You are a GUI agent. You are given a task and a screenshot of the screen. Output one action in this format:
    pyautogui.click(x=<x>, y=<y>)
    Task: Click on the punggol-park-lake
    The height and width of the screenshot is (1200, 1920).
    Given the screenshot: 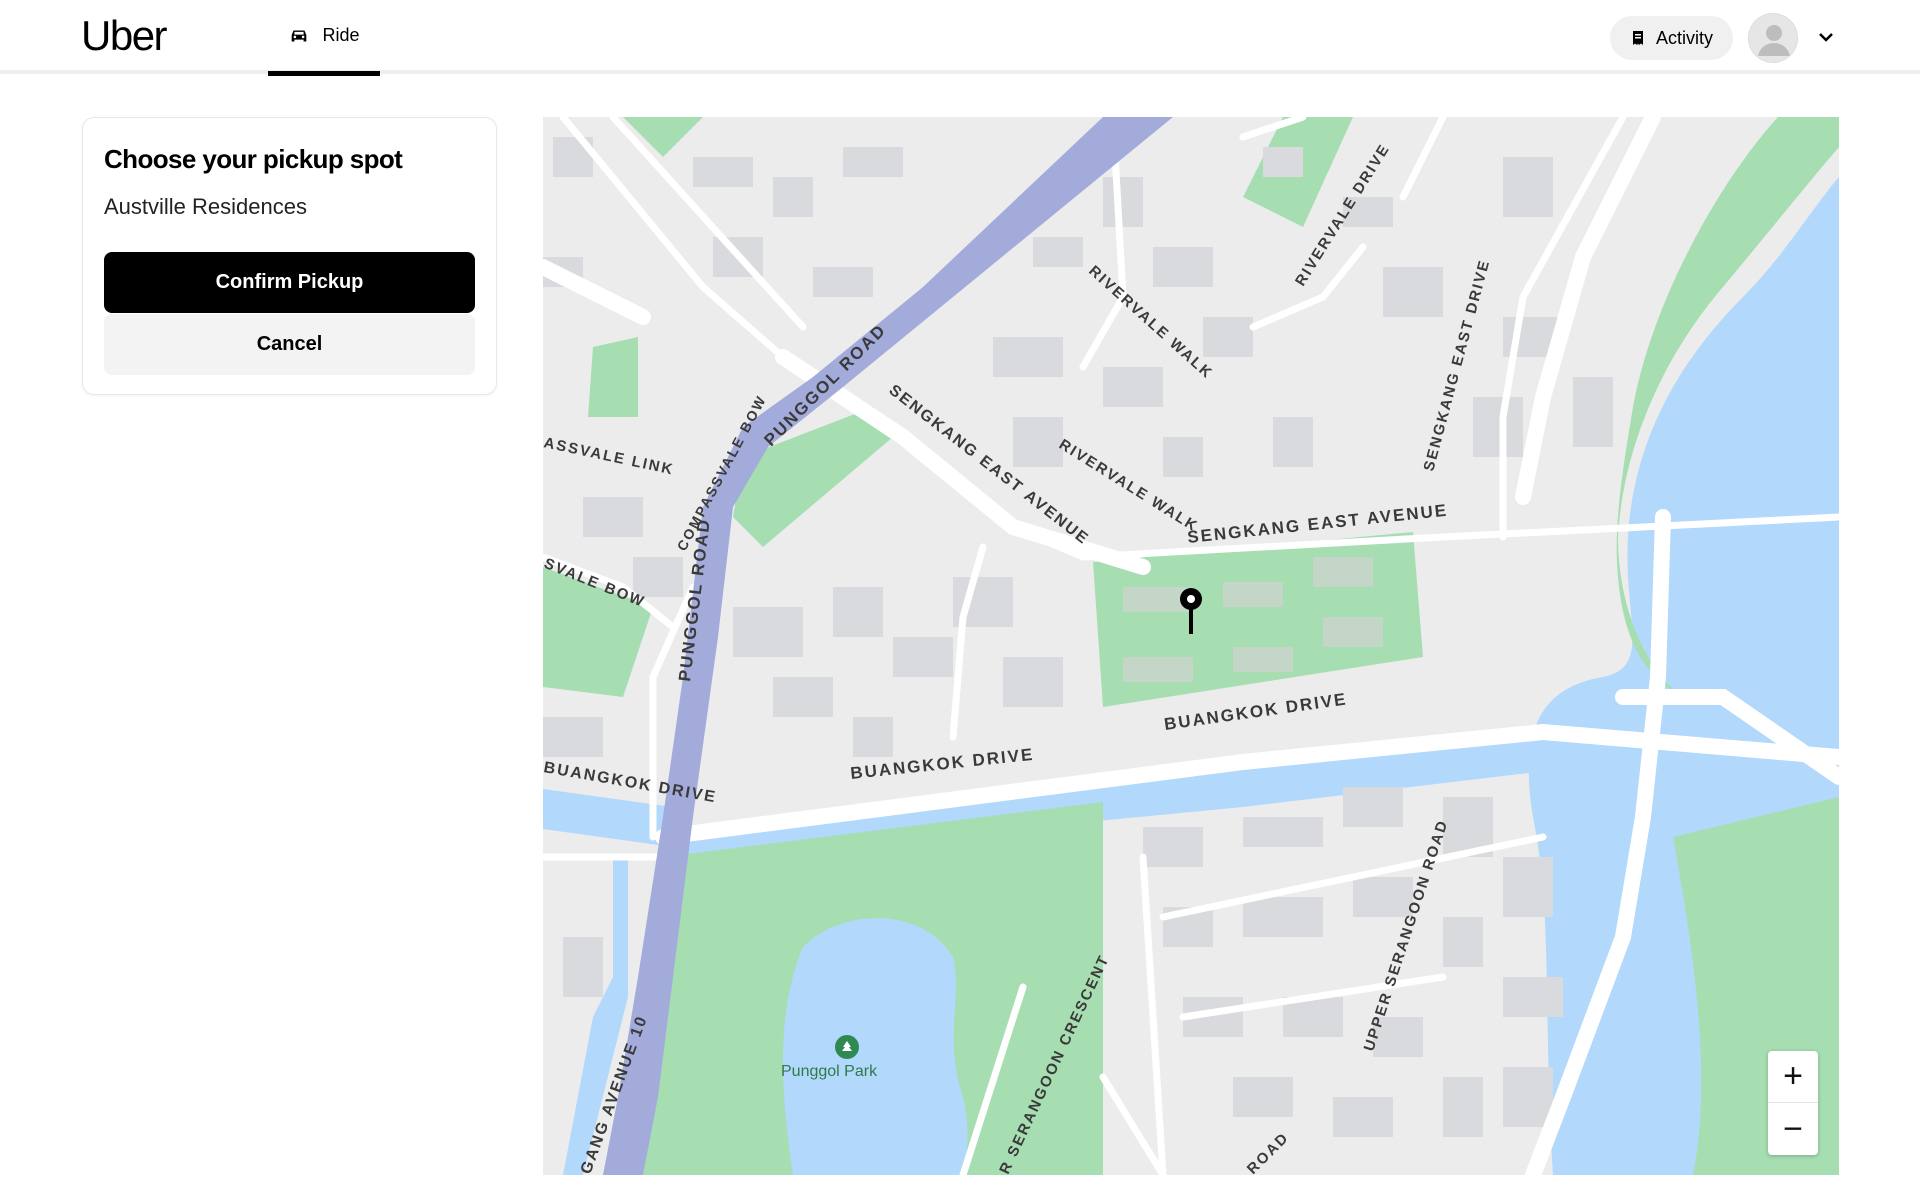 What is the action you would take?
    pyautogui.click(x=875, y=1046)
    